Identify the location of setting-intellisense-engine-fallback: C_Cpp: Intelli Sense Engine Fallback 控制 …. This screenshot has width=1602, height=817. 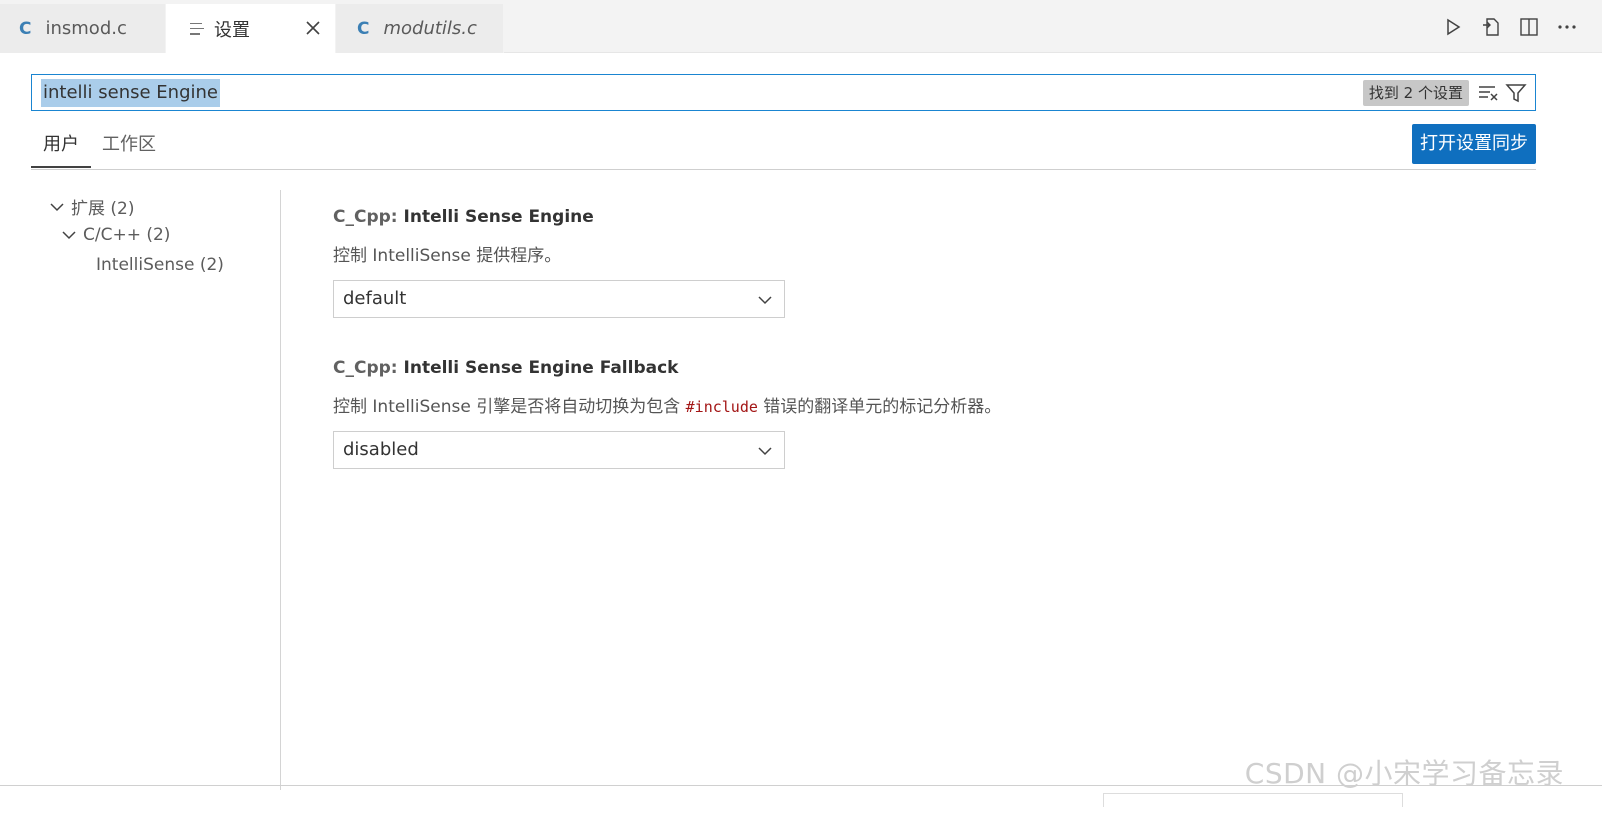
(667, 413).